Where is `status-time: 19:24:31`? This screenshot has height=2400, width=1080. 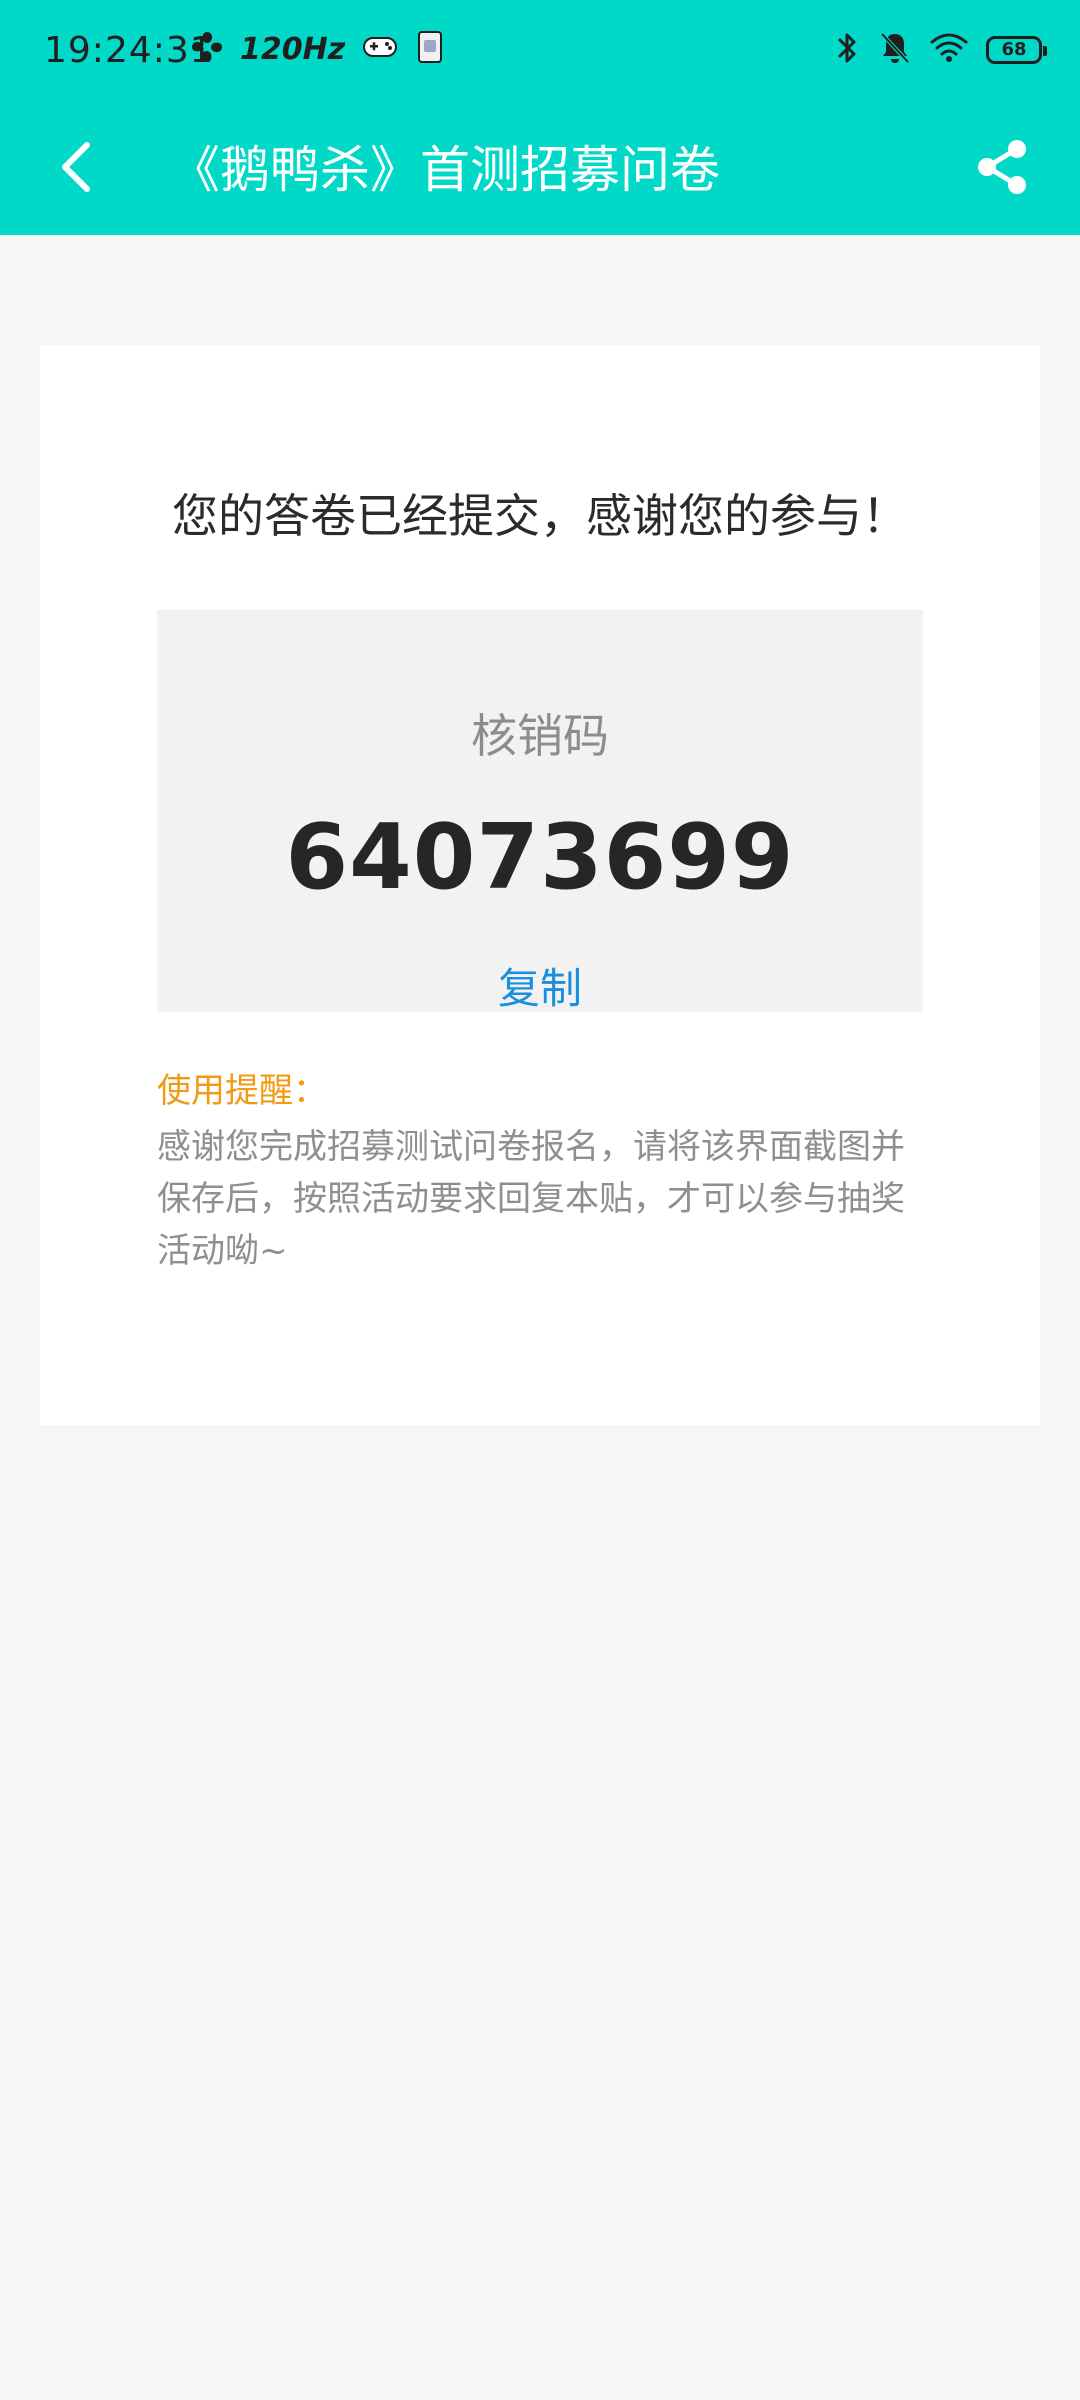
status-time: 19:24:31 is located at coordinates (129, 50).